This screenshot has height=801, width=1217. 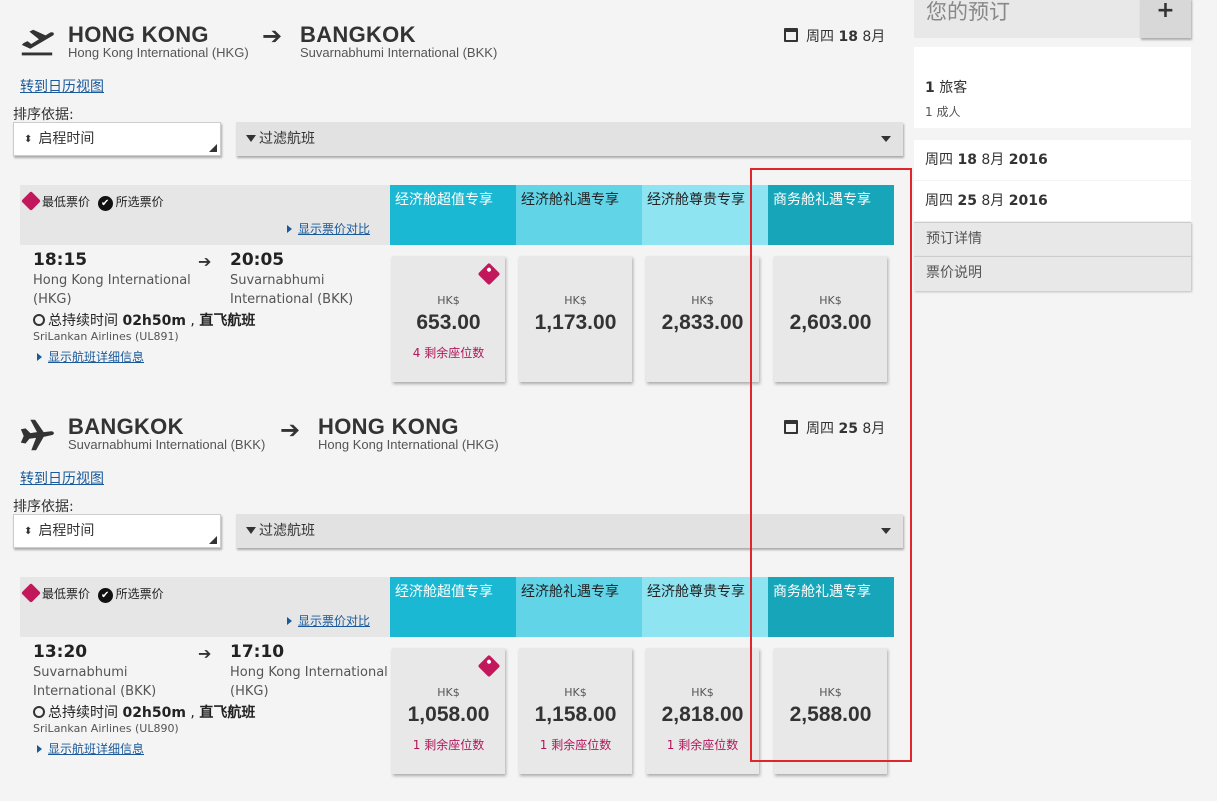 What do you see at coordinates (144, 712) in the screenshot?
I see `flight-duration: 总持续时间 02h50m , 直飞航班` at bounding box center [144, 712].